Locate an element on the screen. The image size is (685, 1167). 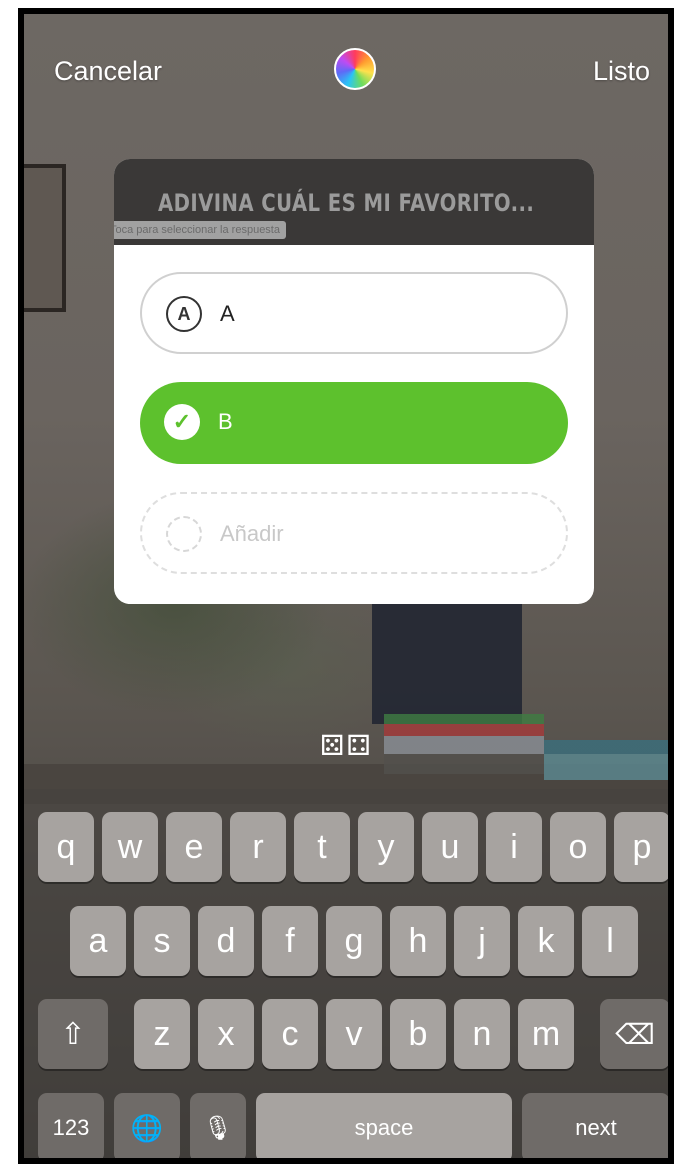
option-b-label: B is located at coordinates (225, 422).